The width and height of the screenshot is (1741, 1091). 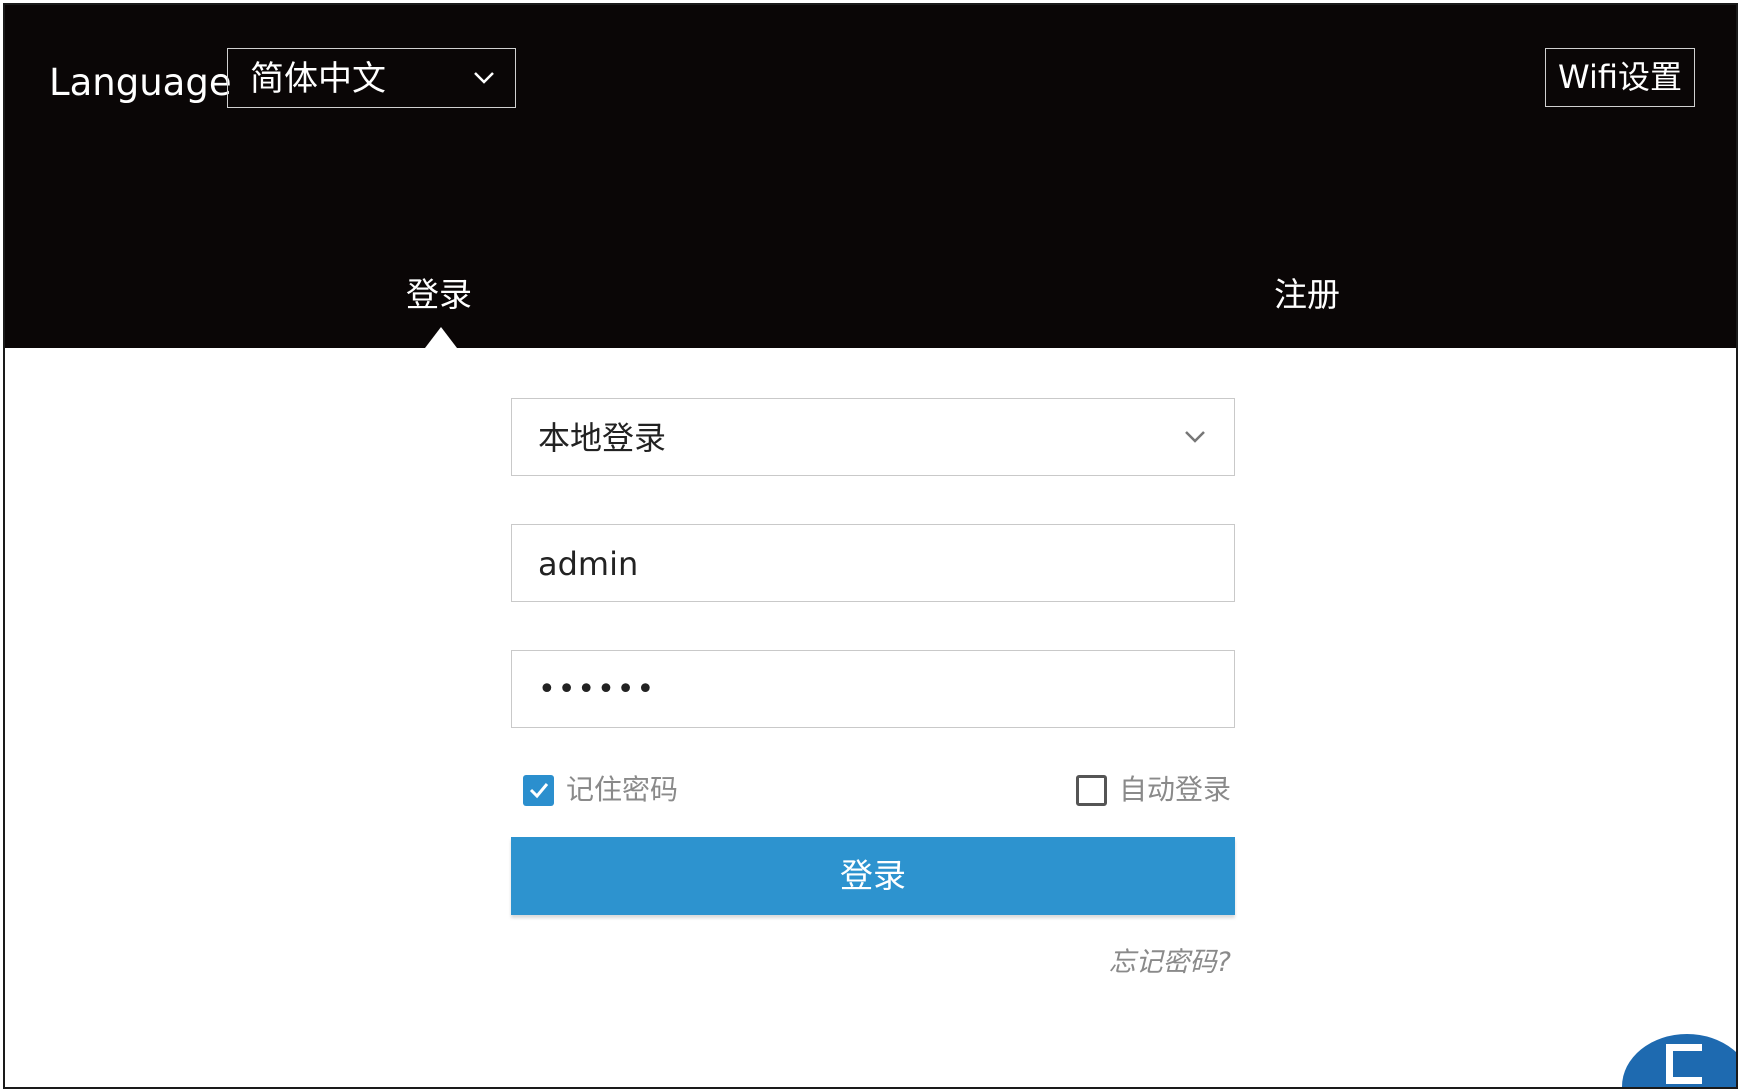 I want to click on active-tab-indicator, so click(x=441, y=337).